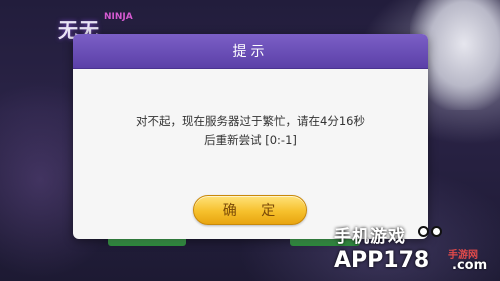 This screenshot has width=500, height=281. I want to click on dialog-title: 提示, so click(250, 52).